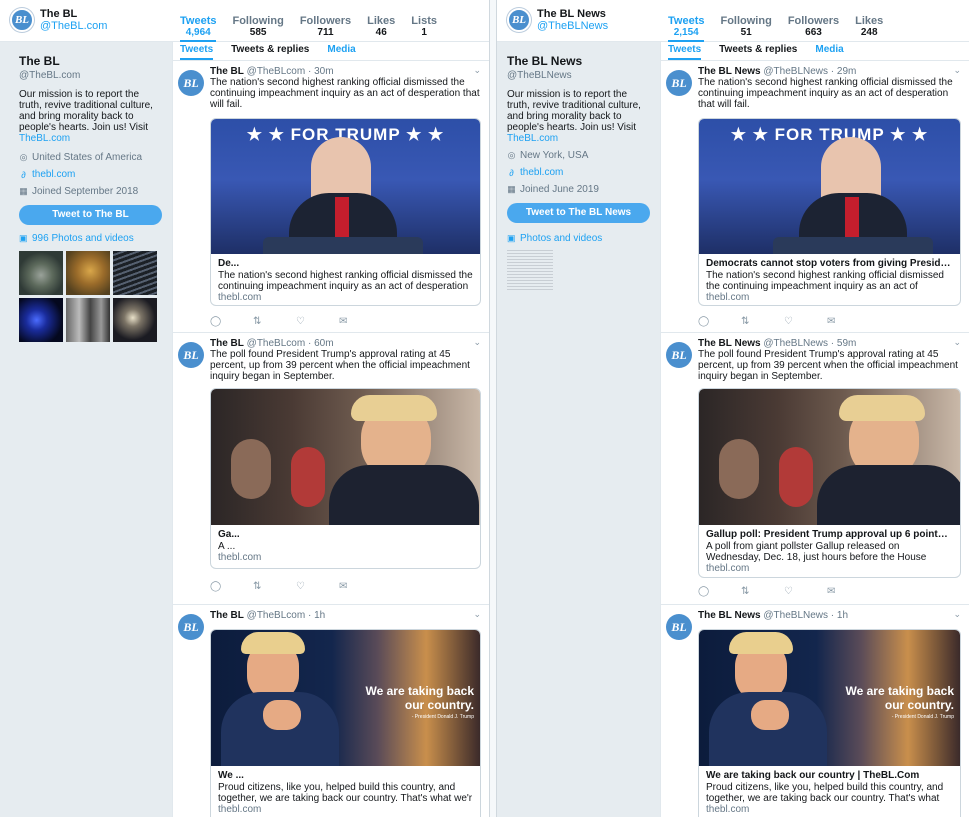 The width and height of the screenshot is (969, 817). Describe the element at coordinates (745, 28) in the screenshot. I see `stat-following: Following 51` at that location.